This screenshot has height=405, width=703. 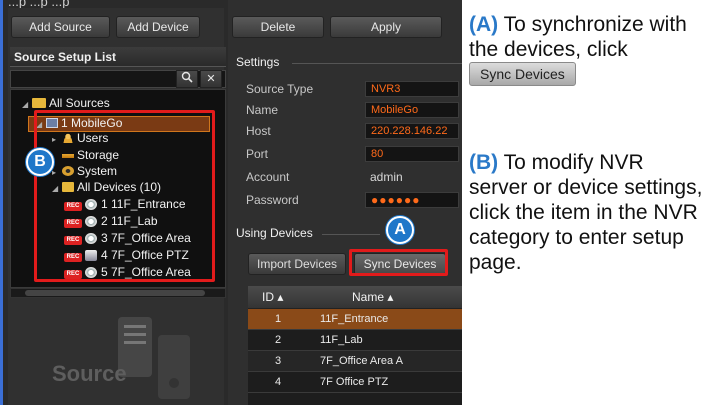 What do you see at coordinates (257, 154) in the screenshot?
I see `port-label: Port` at bounding box center [257, 154].